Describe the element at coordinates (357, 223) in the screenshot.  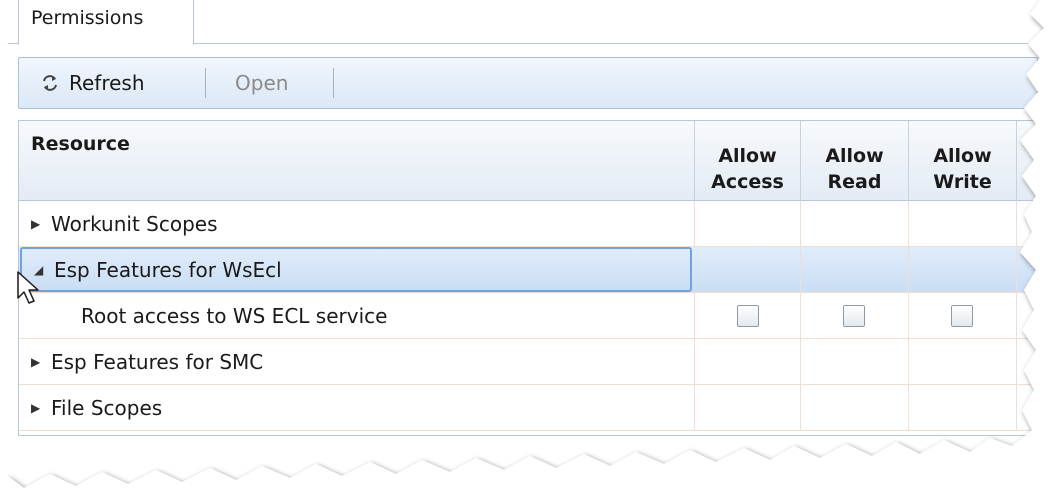
I see `resource-cell: ▶ Workunit Scopes` at that location.